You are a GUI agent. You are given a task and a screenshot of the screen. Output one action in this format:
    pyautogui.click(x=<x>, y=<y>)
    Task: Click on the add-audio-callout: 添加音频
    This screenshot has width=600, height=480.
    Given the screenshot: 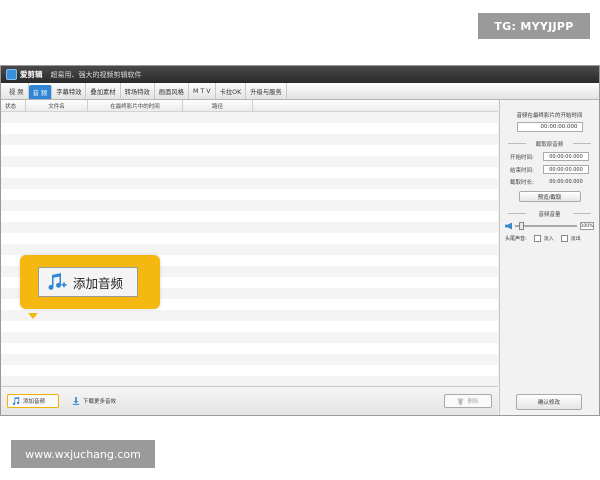 What is the action you would take?
    pyautogui.click(x=90, y=282)
    